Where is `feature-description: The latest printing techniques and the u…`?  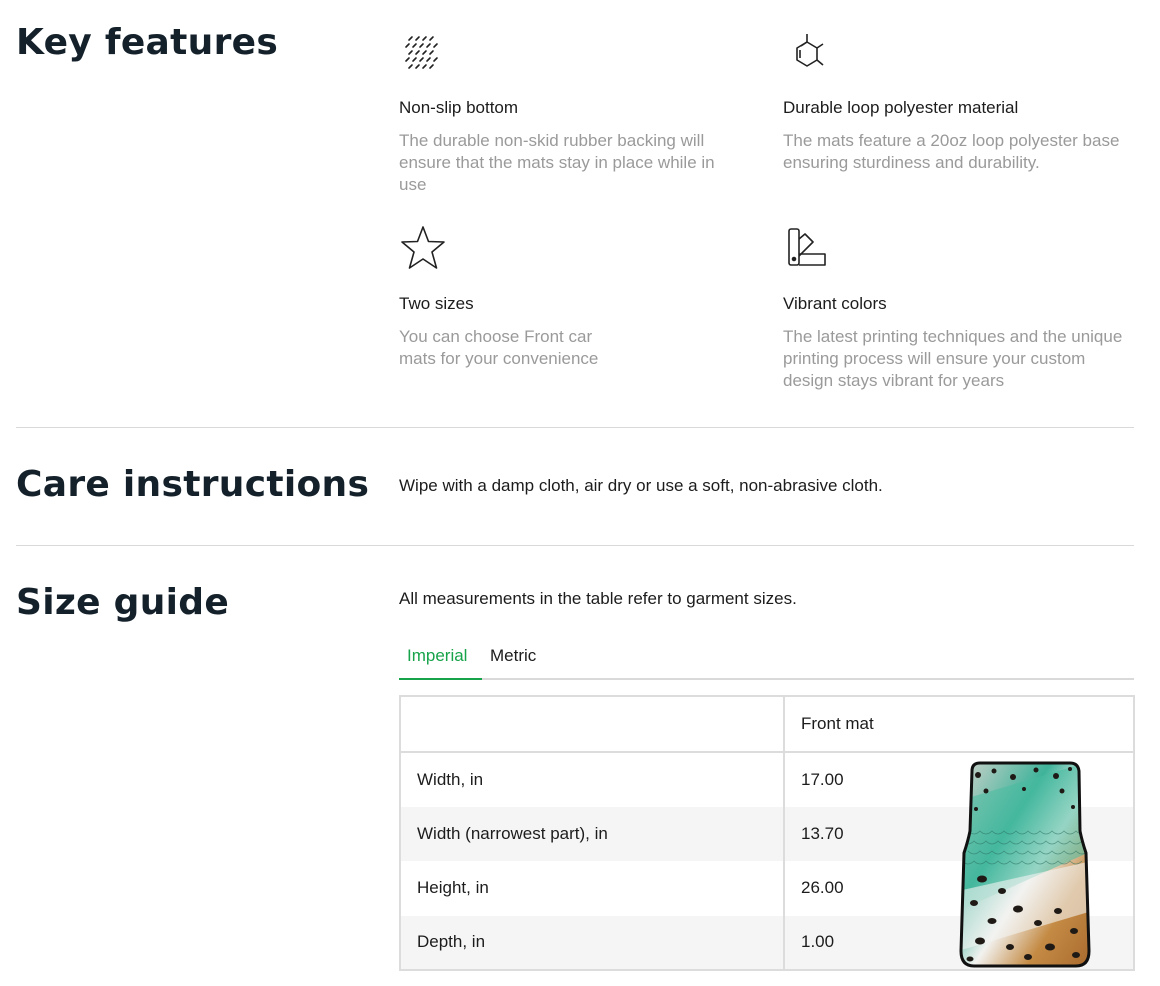 feature-description: The latest printing techniques and the u… is located at coordinates (953, 358).